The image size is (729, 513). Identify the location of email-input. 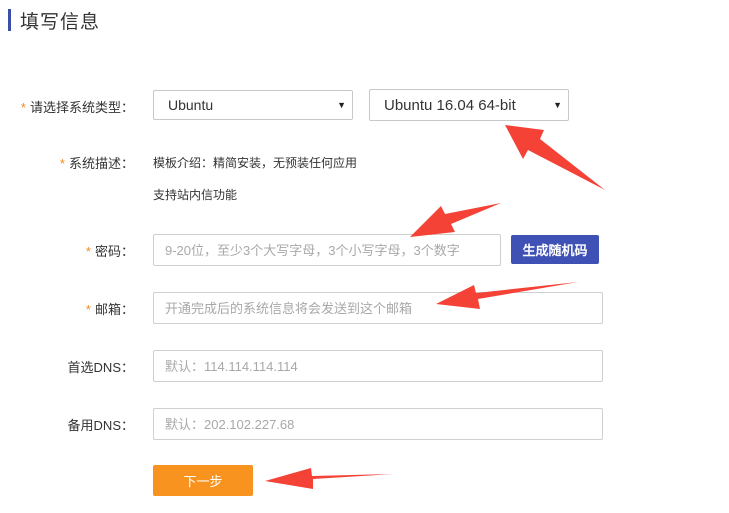
(378, 308).